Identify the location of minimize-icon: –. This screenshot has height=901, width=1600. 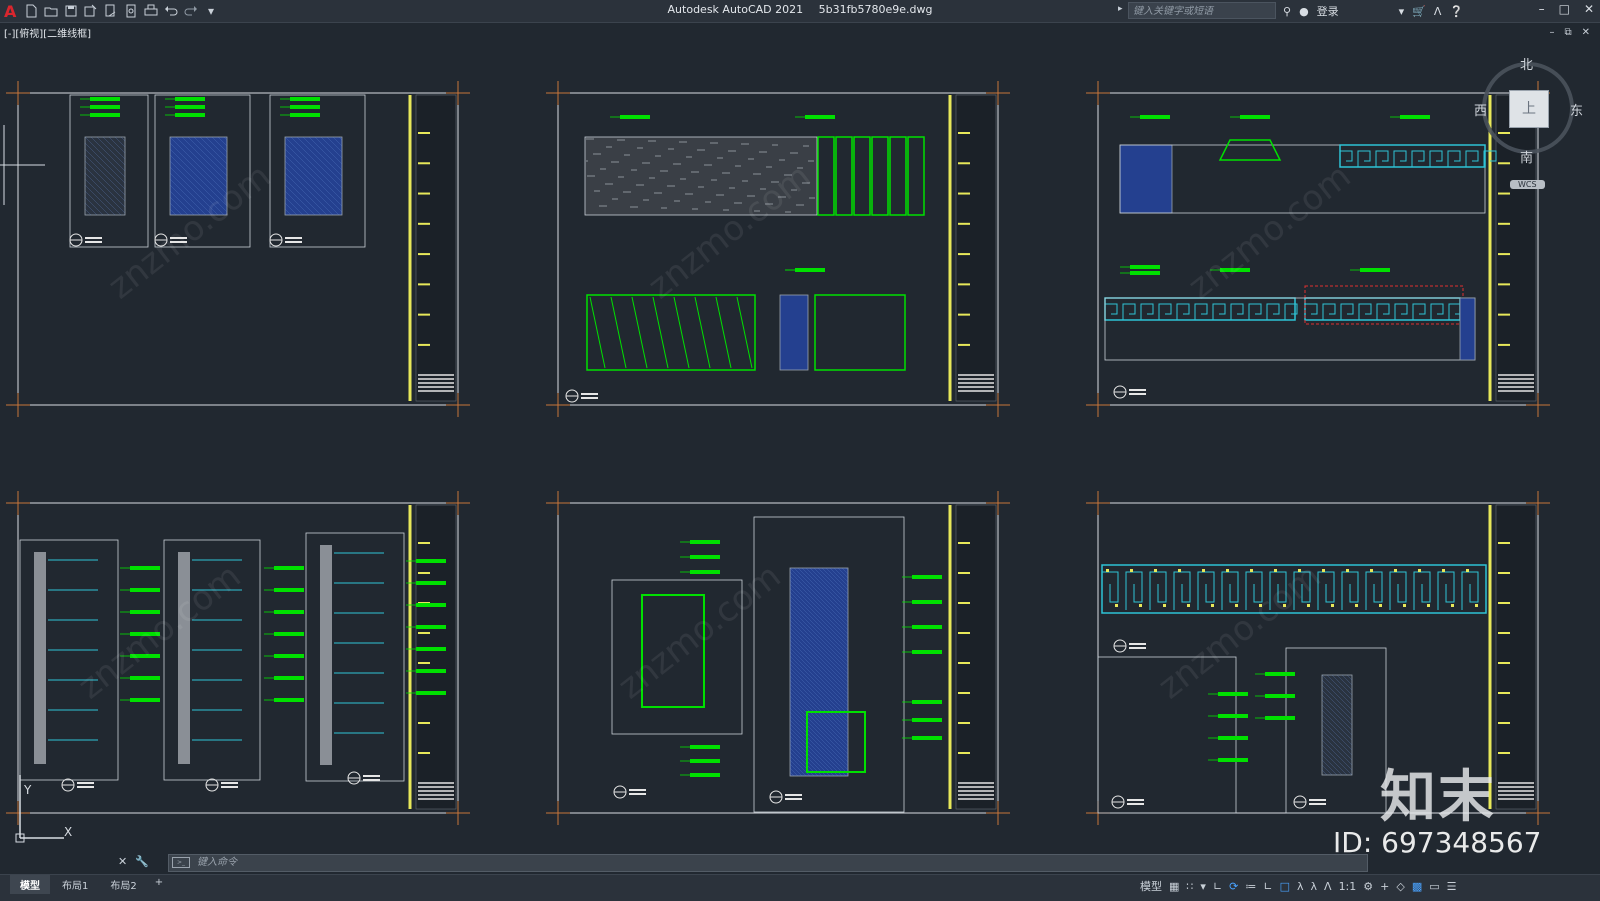
(1542, 9).